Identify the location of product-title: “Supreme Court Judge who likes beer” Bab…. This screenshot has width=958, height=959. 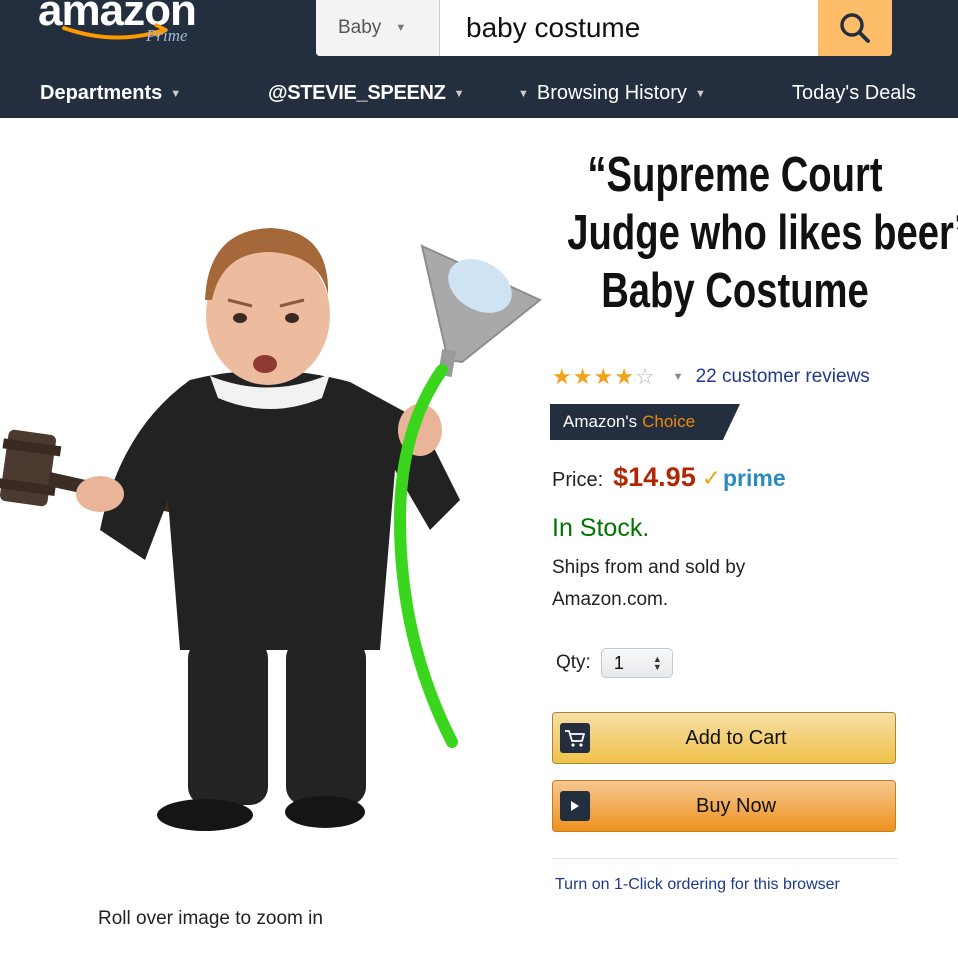
(762, 233).